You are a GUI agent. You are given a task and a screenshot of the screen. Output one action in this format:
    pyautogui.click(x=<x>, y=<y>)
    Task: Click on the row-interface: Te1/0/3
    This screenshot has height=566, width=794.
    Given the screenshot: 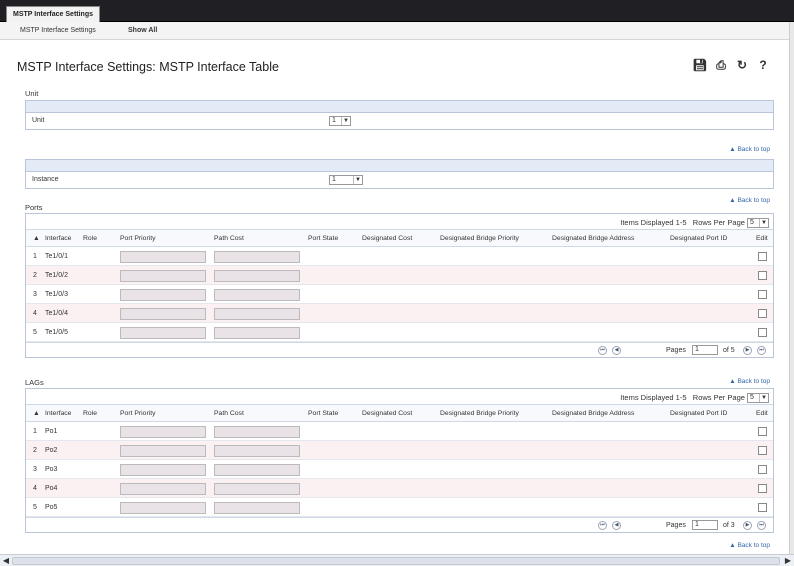 What is the action you would take?
    pyautogui.click(x=56, y=294)
    